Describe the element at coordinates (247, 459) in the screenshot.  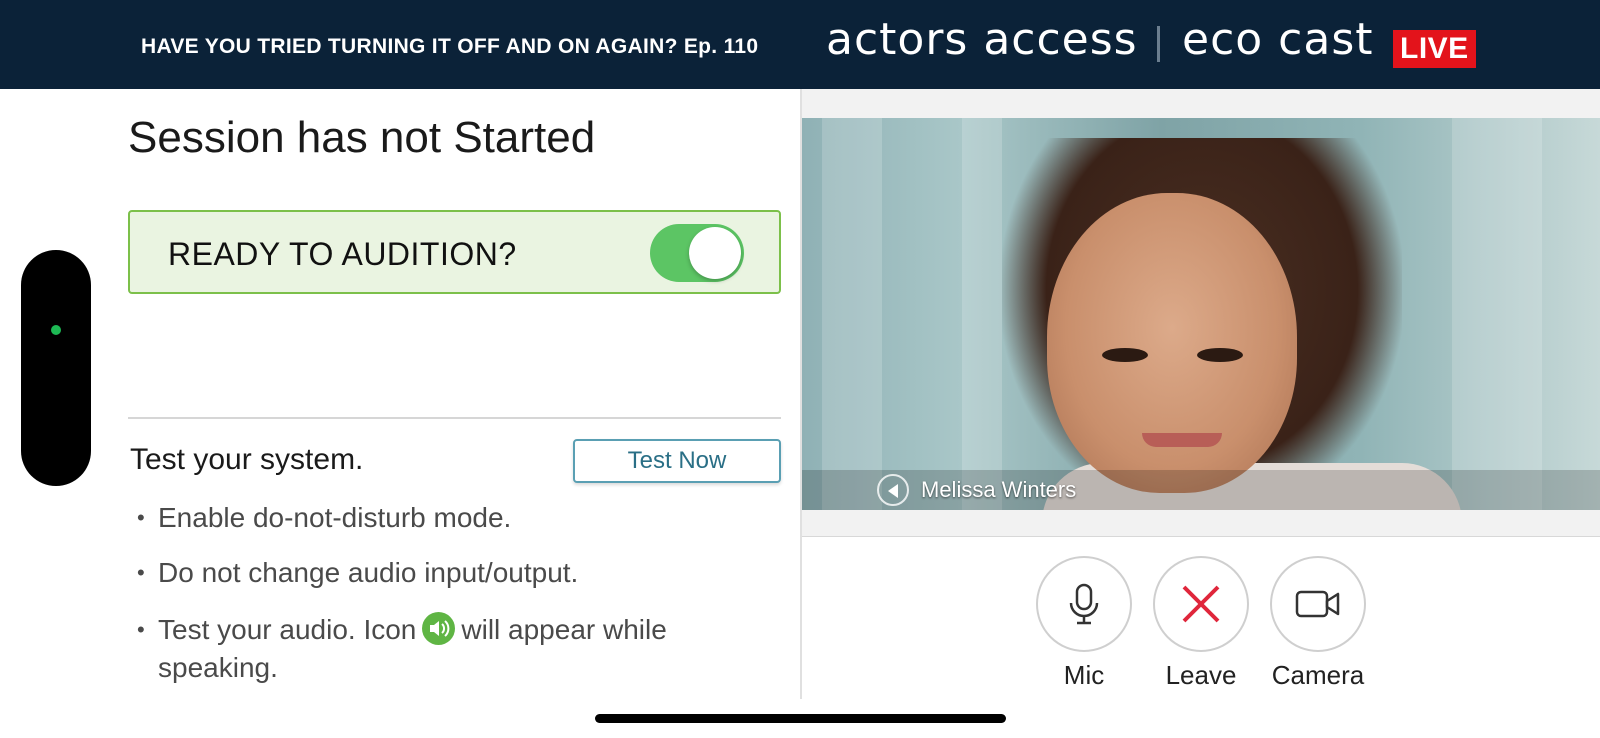
I see `test-system-title: Test your system.` at that location.